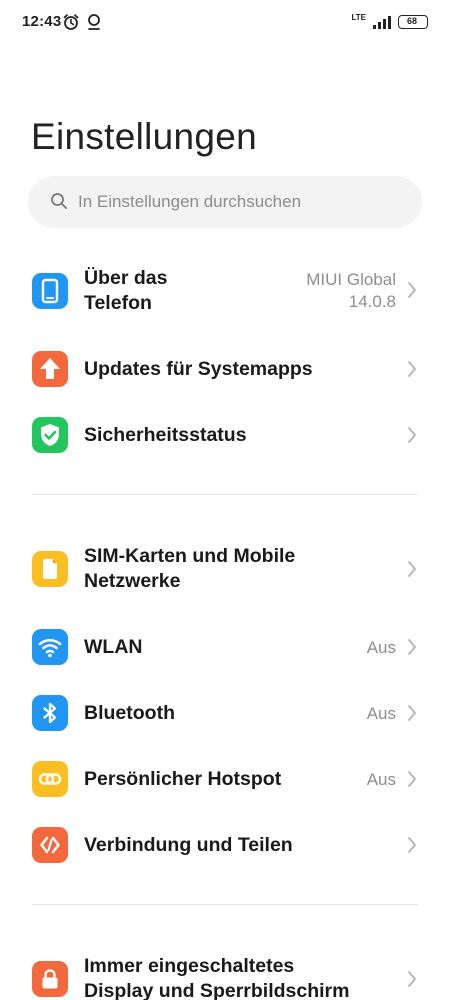 The width and height of the screenshot is (450, 1000). I want to click on settings-item-label: Immer eingeschaltetes, so click(189, 966).